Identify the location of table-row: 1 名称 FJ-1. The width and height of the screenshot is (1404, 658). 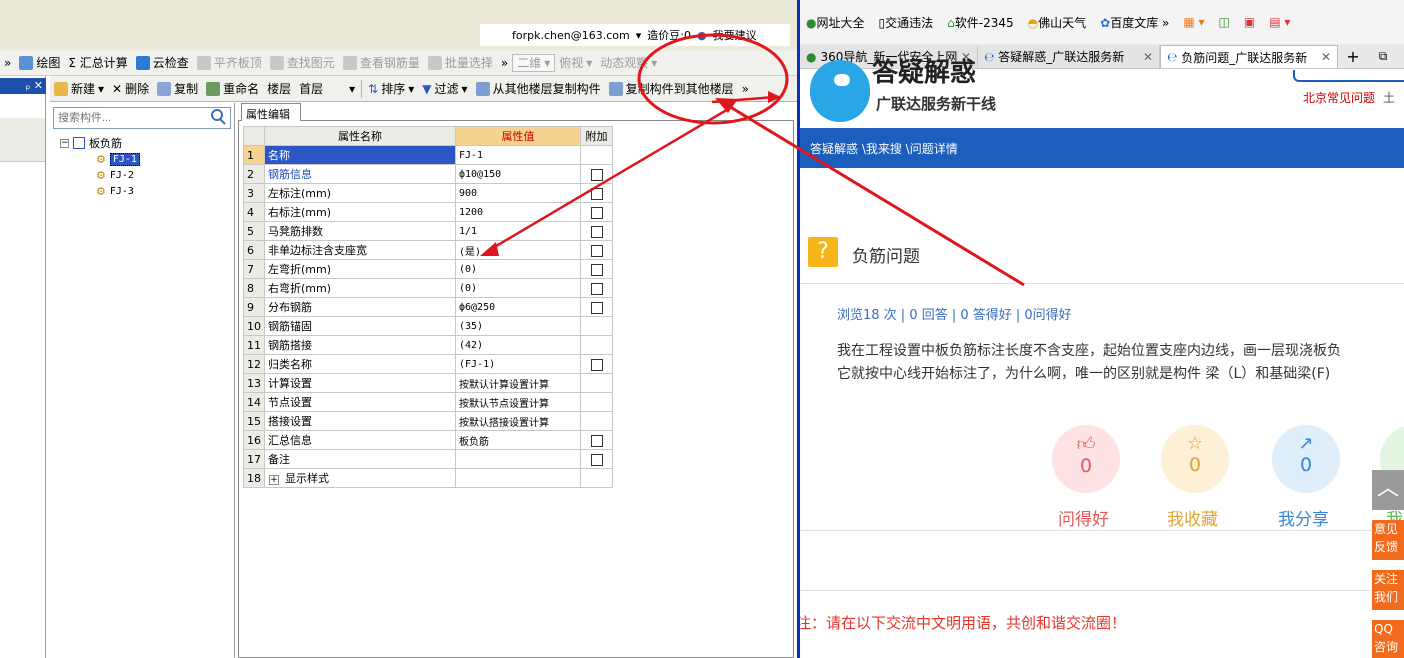
(428, 155).